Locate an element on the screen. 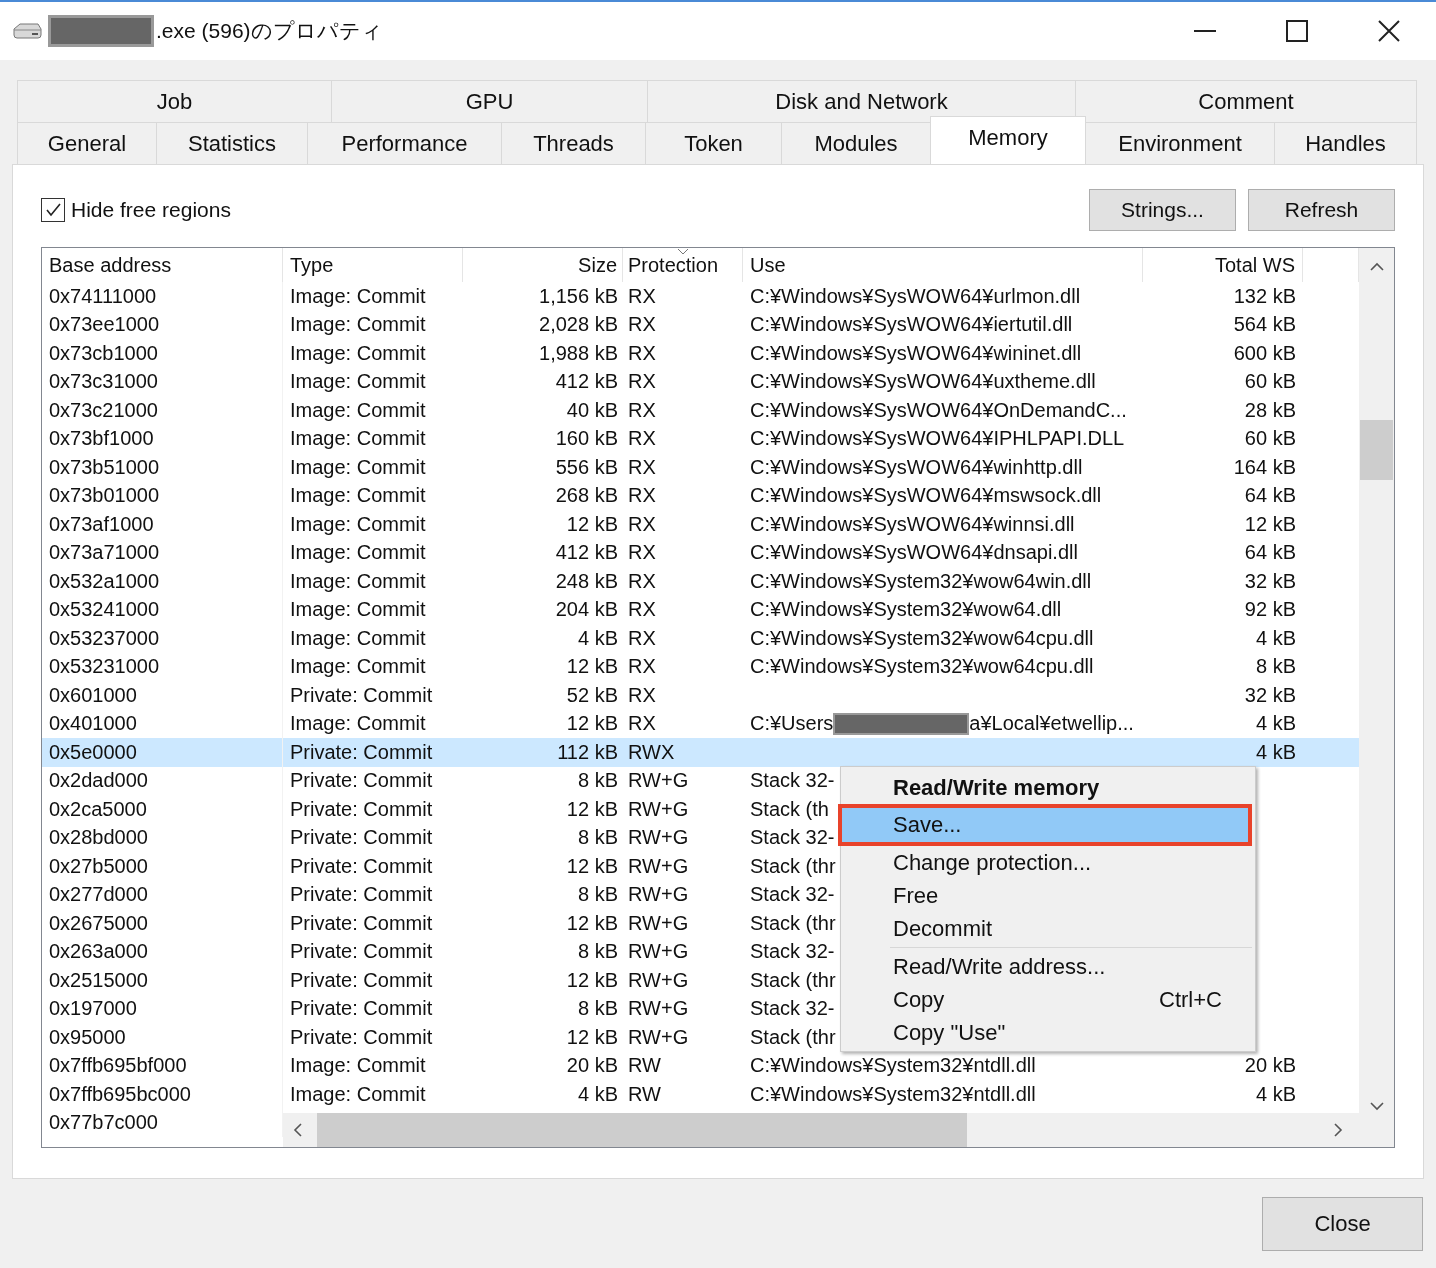 This screenshot has height=1268, width=1436. table-cell: 160 kB is located at coordinates (586, 438).